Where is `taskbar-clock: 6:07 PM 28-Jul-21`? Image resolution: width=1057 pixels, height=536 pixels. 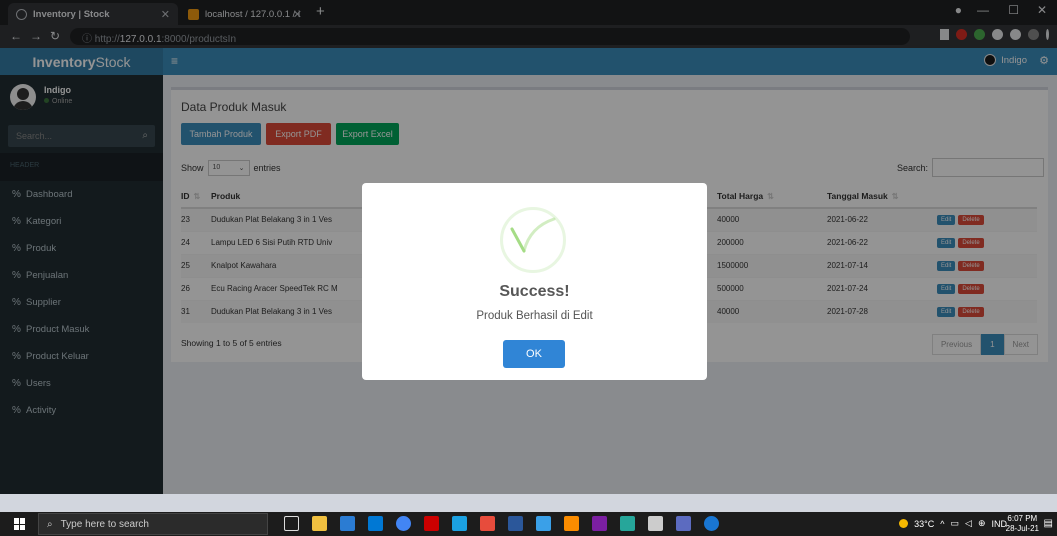
taskbar-clock: 6:07 PM 28-Jul-21 is located at coordinates (1022, 524).